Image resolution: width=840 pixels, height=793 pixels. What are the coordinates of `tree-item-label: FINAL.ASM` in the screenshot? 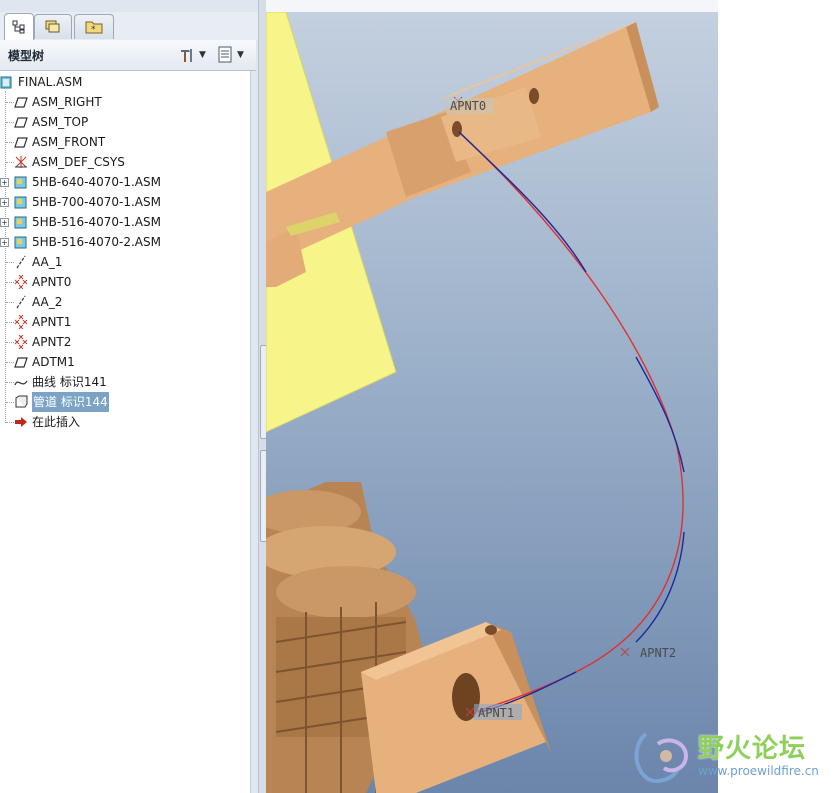 It's located at (50, 82).